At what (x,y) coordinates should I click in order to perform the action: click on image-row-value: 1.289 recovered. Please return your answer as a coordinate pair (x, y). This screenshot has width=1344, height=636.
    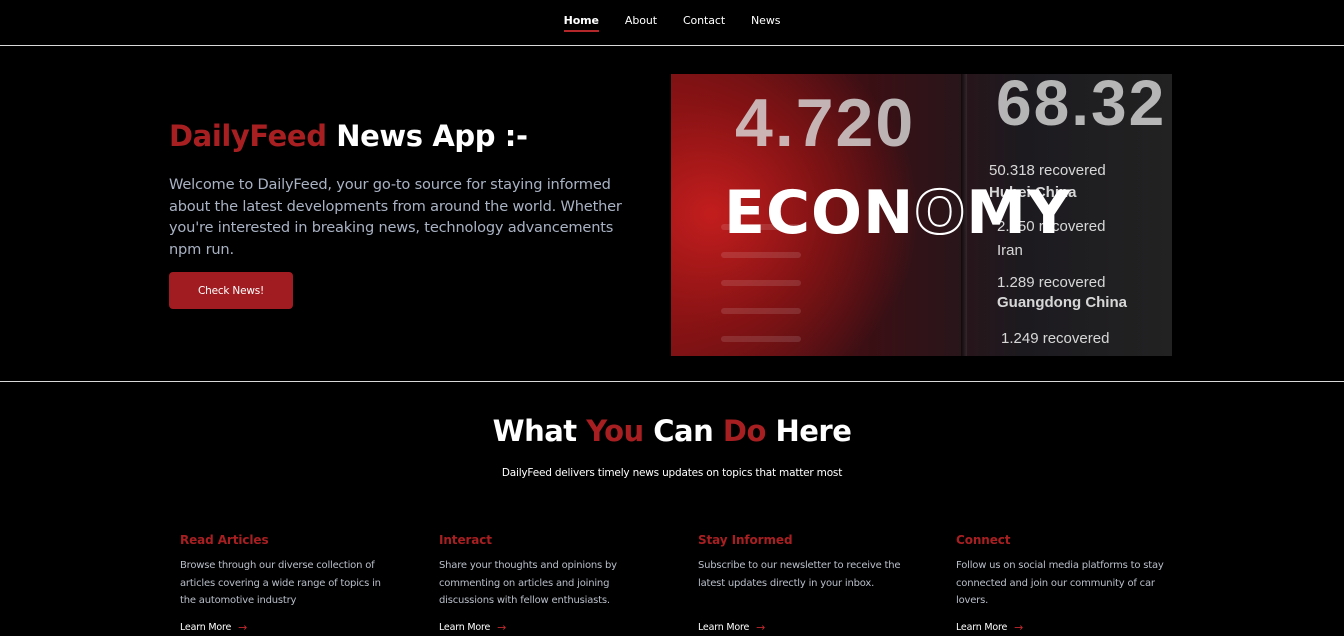
    Looking at the image, I should click on (1051, 282).